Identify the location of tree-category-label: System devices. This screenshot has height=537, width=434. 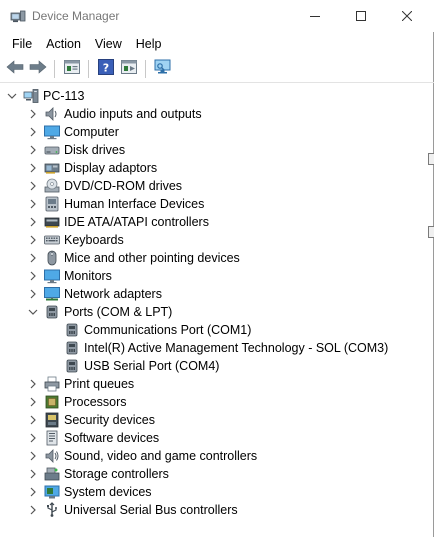
(108, 492).